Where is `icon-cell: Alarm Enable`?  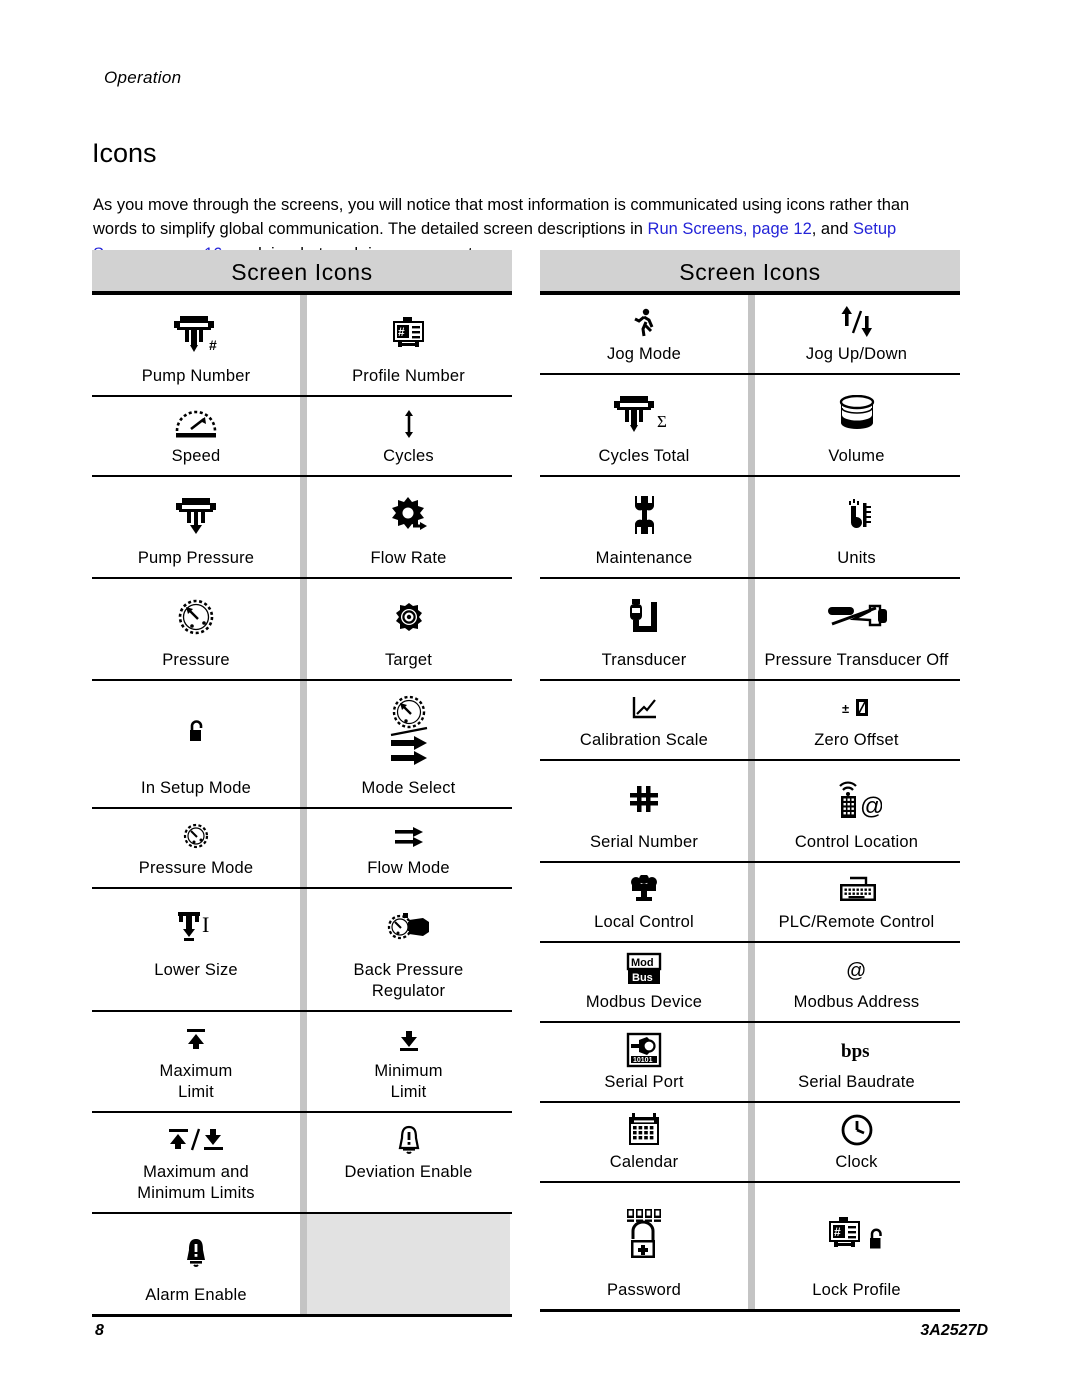
icon-cell: Alarm Enable is located at coordinates (197, 1264).